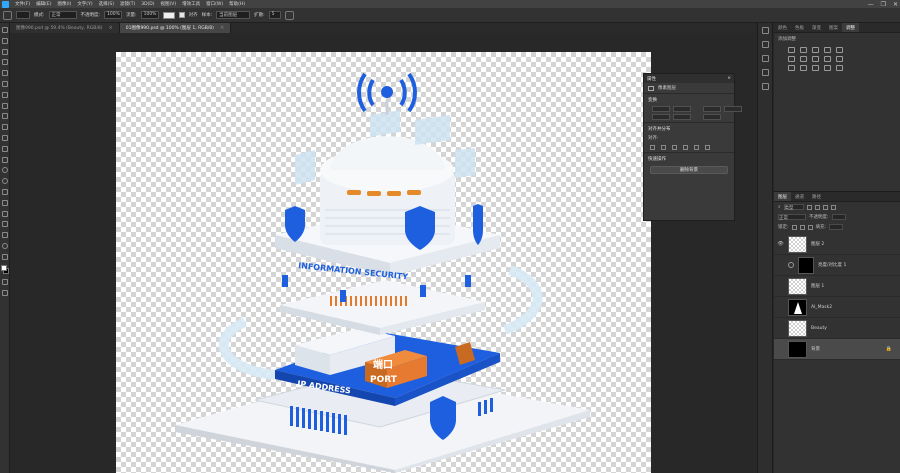  I want to click on tab-adjustments: 调整, so click(850, 27).